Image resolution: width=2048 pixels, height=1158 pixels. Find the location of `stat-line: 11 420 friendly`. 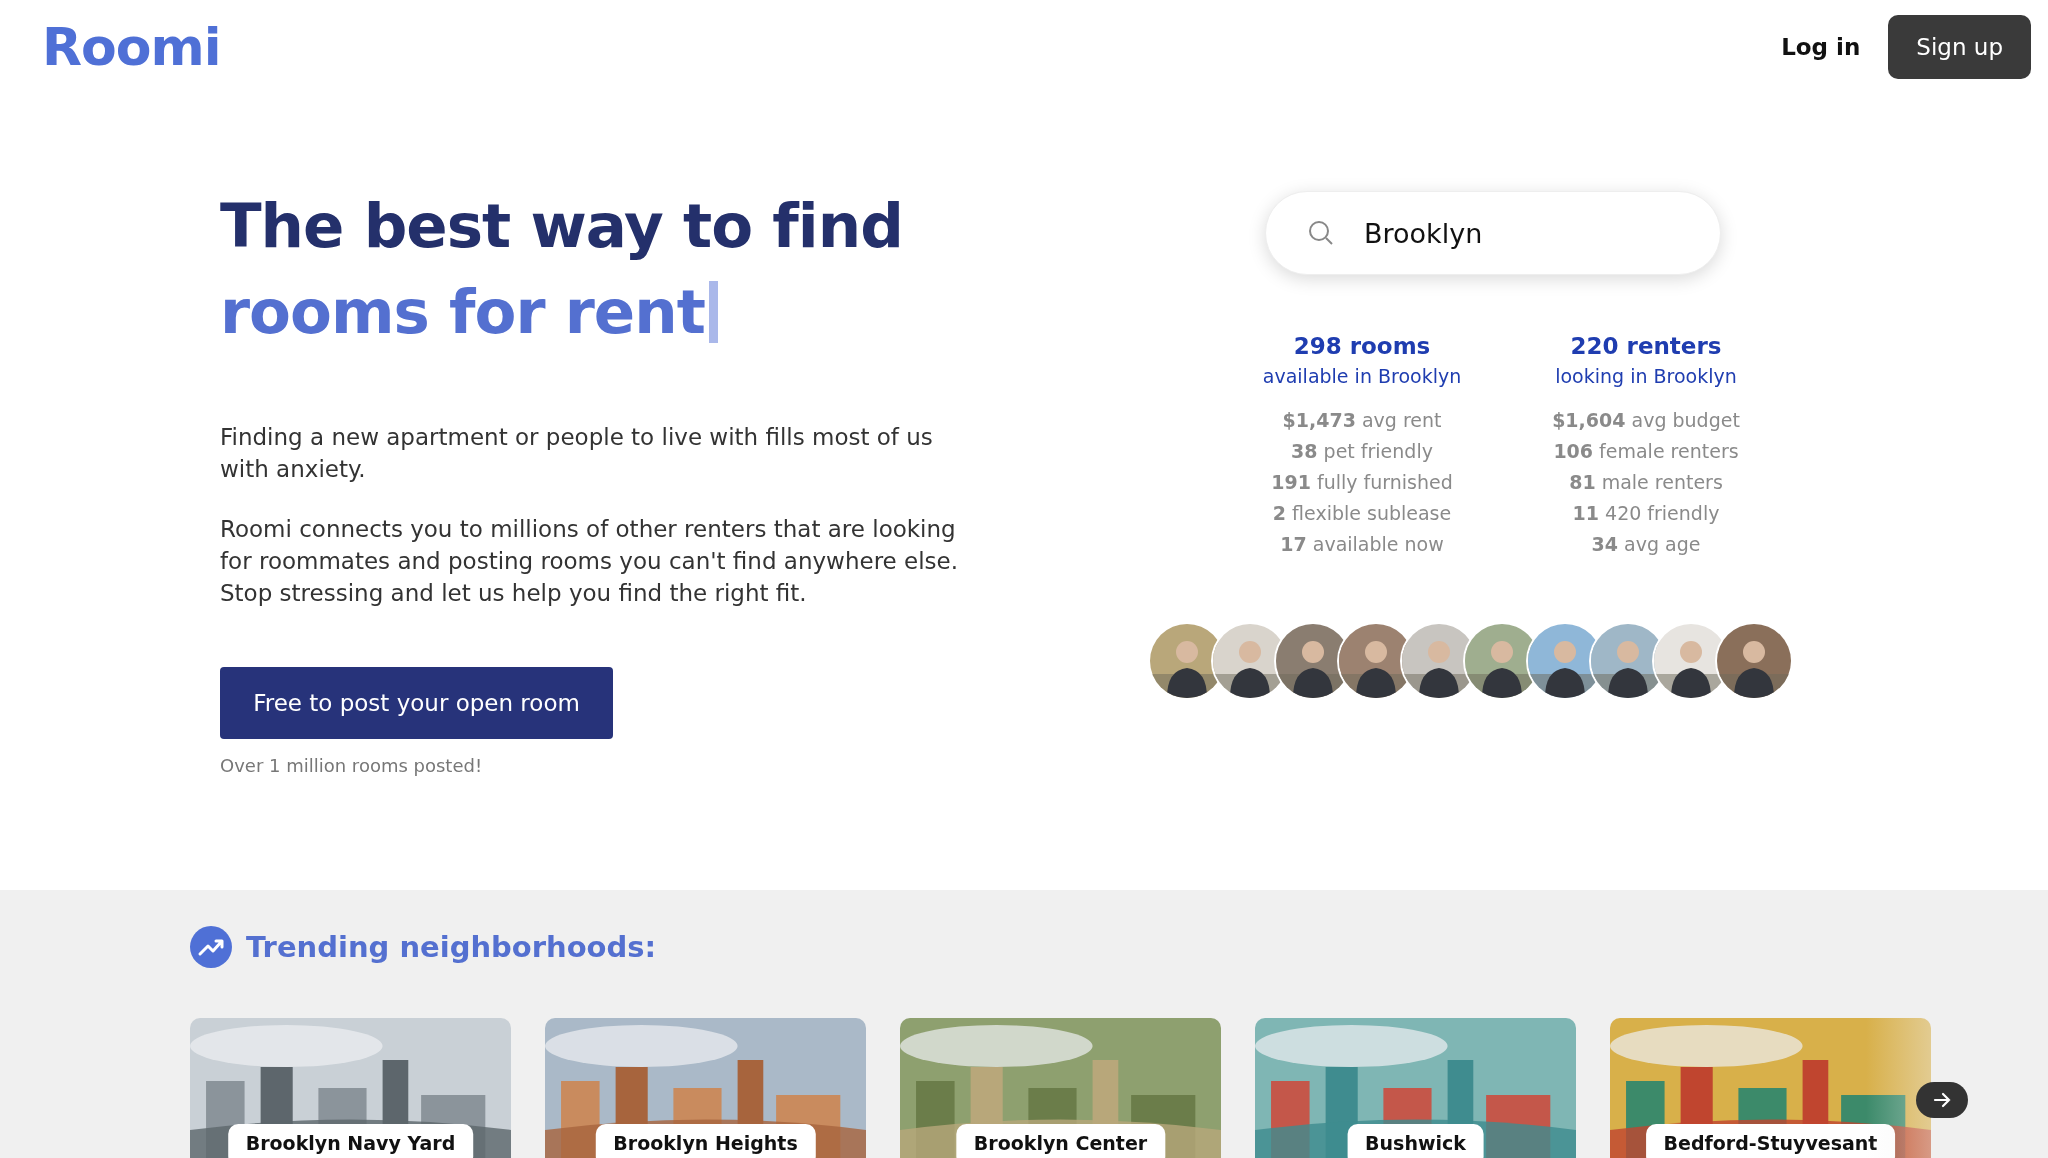

stat-line: 11 420 friendly is located at coordinates (1646, 514).